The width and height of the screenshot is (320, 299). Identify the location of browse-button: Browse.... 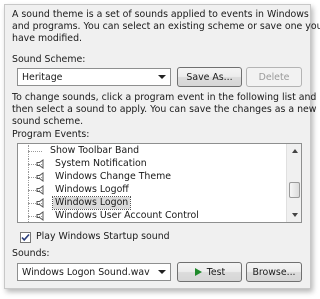
(274, 272).